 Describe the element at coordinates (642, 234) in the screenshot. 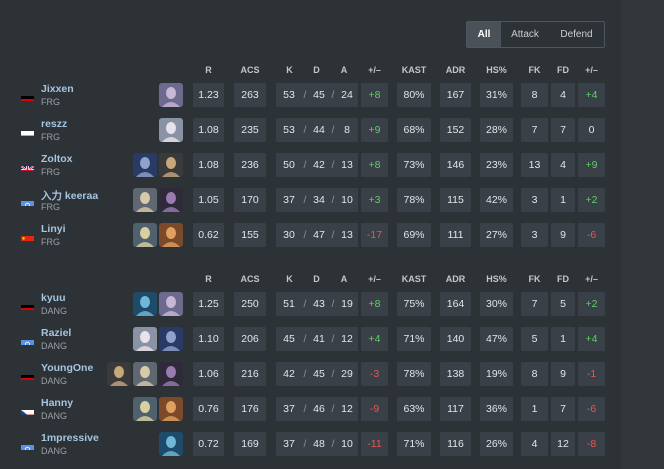

I see `right-gutter` at that location.